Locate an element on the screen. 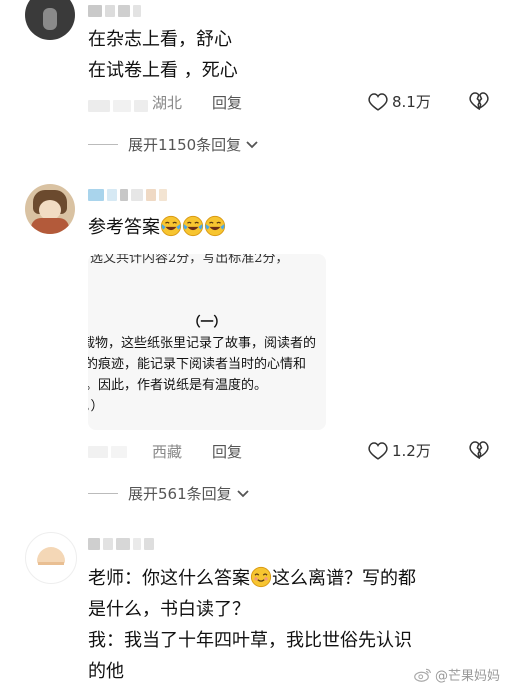  watermark: @芒果妈妈 is located at coordinates (457, 674).